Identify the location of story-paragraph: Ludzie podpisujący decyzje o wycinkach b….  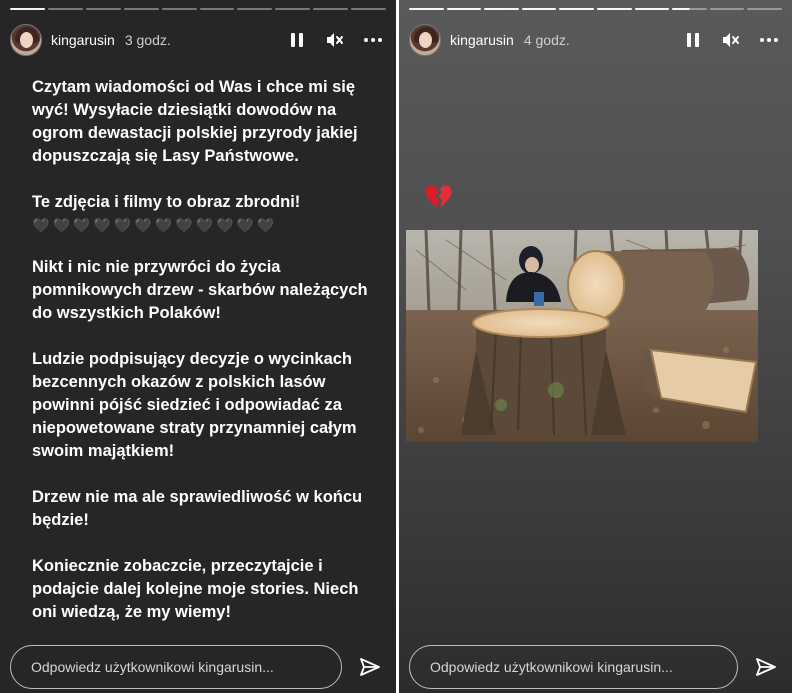
(194, 405).